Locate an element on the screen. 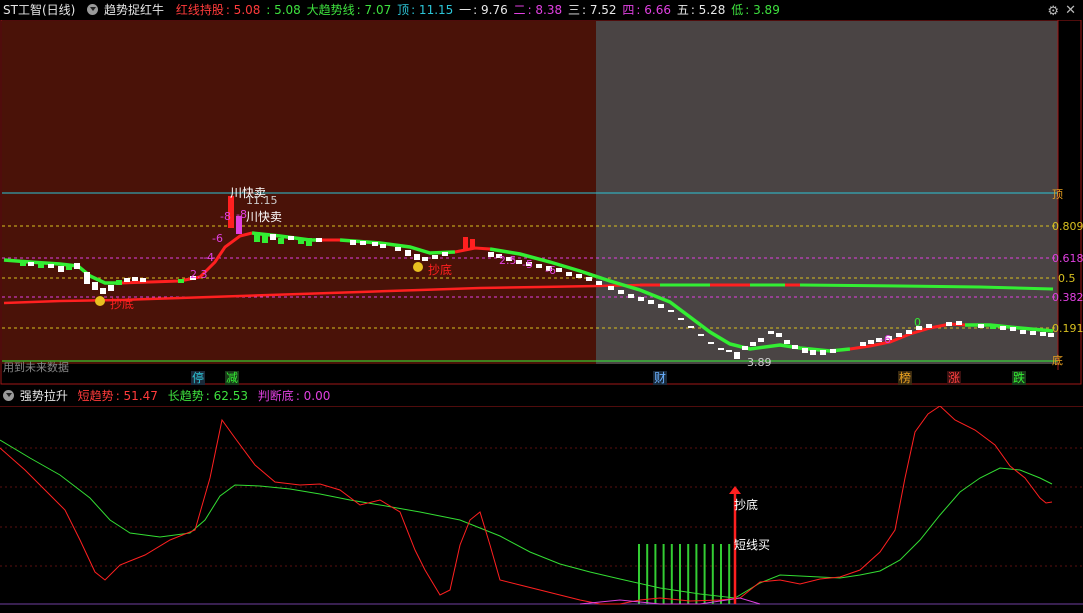  short-trend-label: 短趋势 is located at coordinates (95, 396).